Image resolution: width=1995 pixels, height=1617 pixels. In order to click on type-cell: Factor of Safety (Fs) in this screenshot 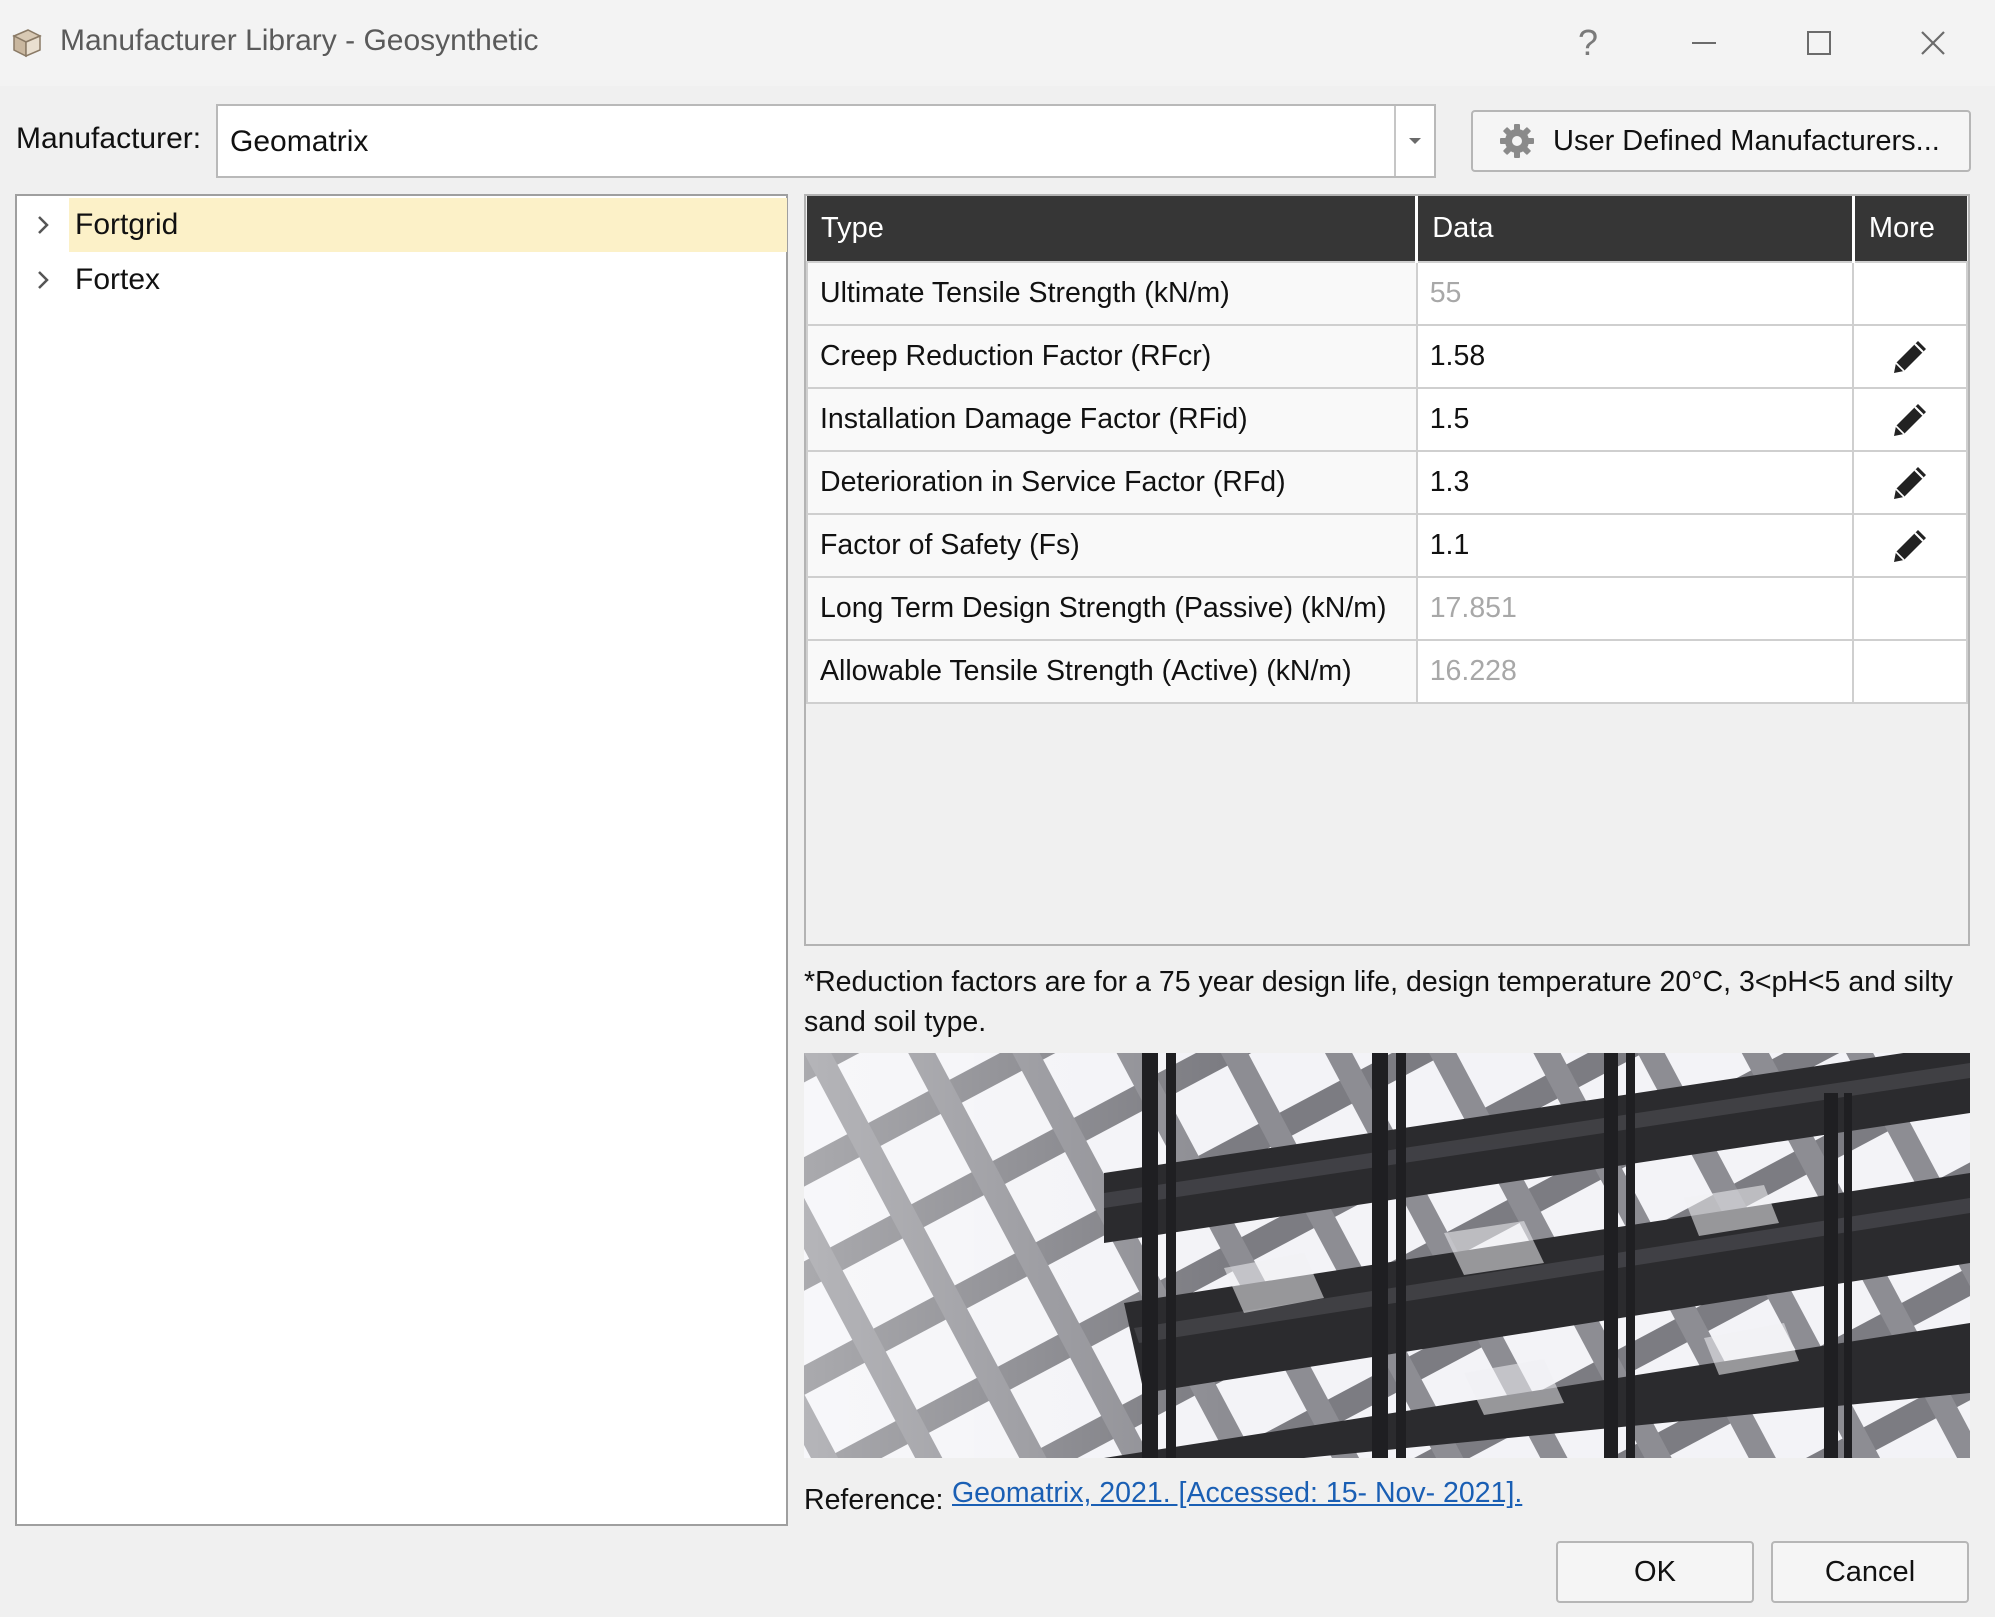, I will do `click(1112, 545)`.